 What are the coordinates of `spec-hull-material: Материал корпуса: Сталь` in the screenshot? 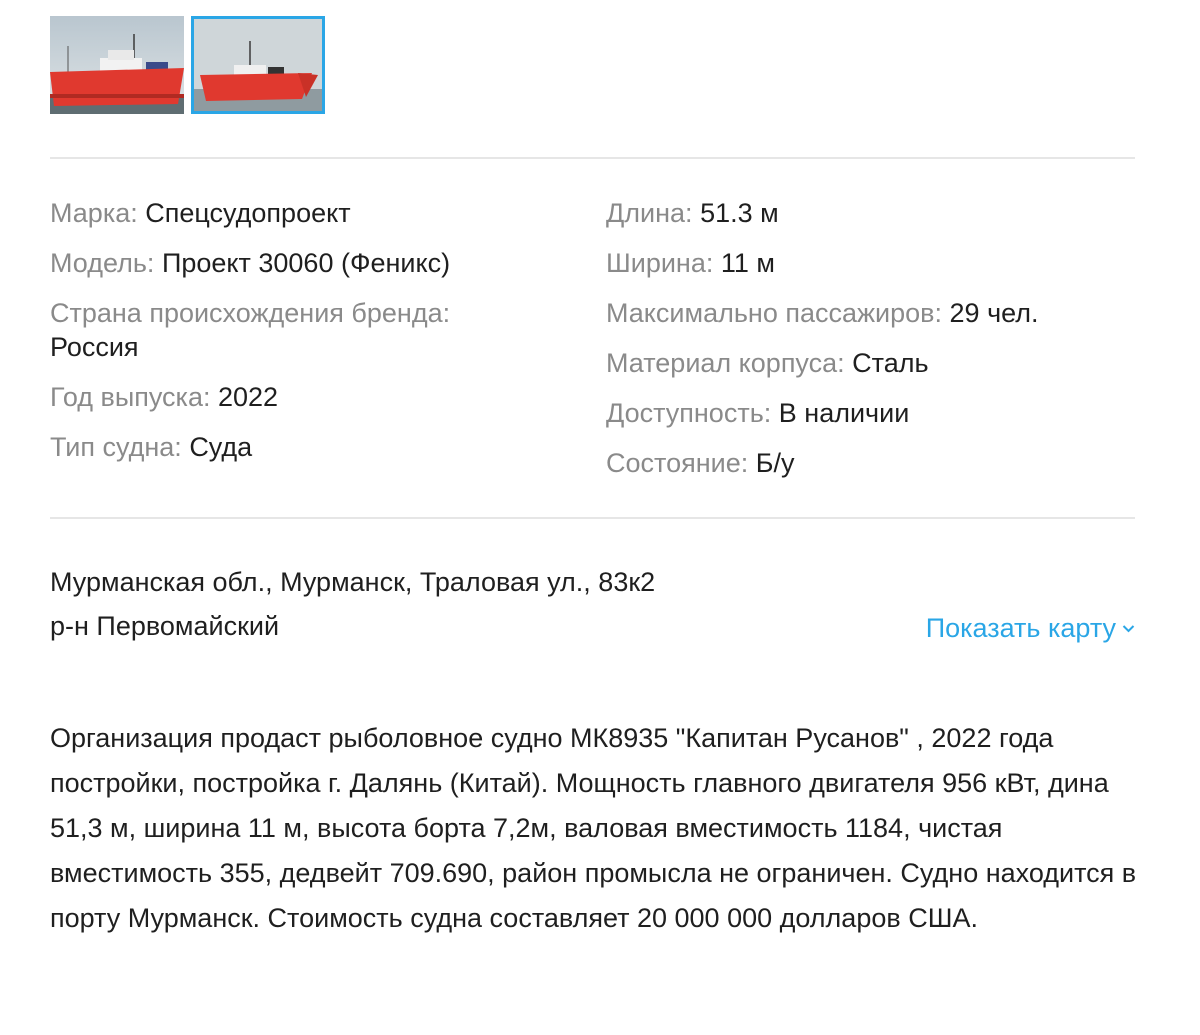 It's located at (871, 363).